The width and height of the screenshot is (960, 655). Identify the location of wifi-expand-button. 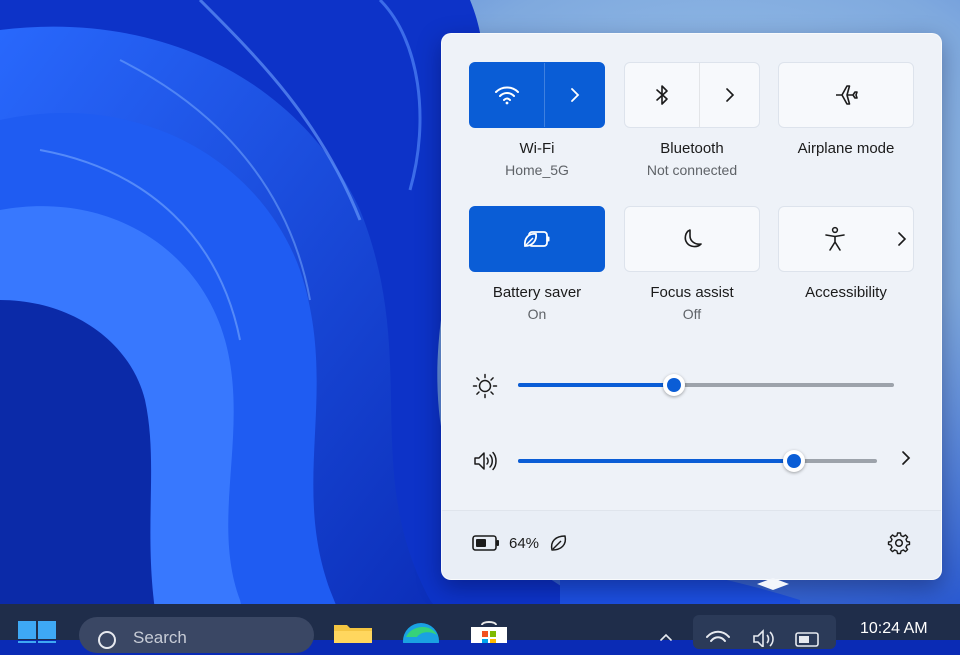
(574, 95).